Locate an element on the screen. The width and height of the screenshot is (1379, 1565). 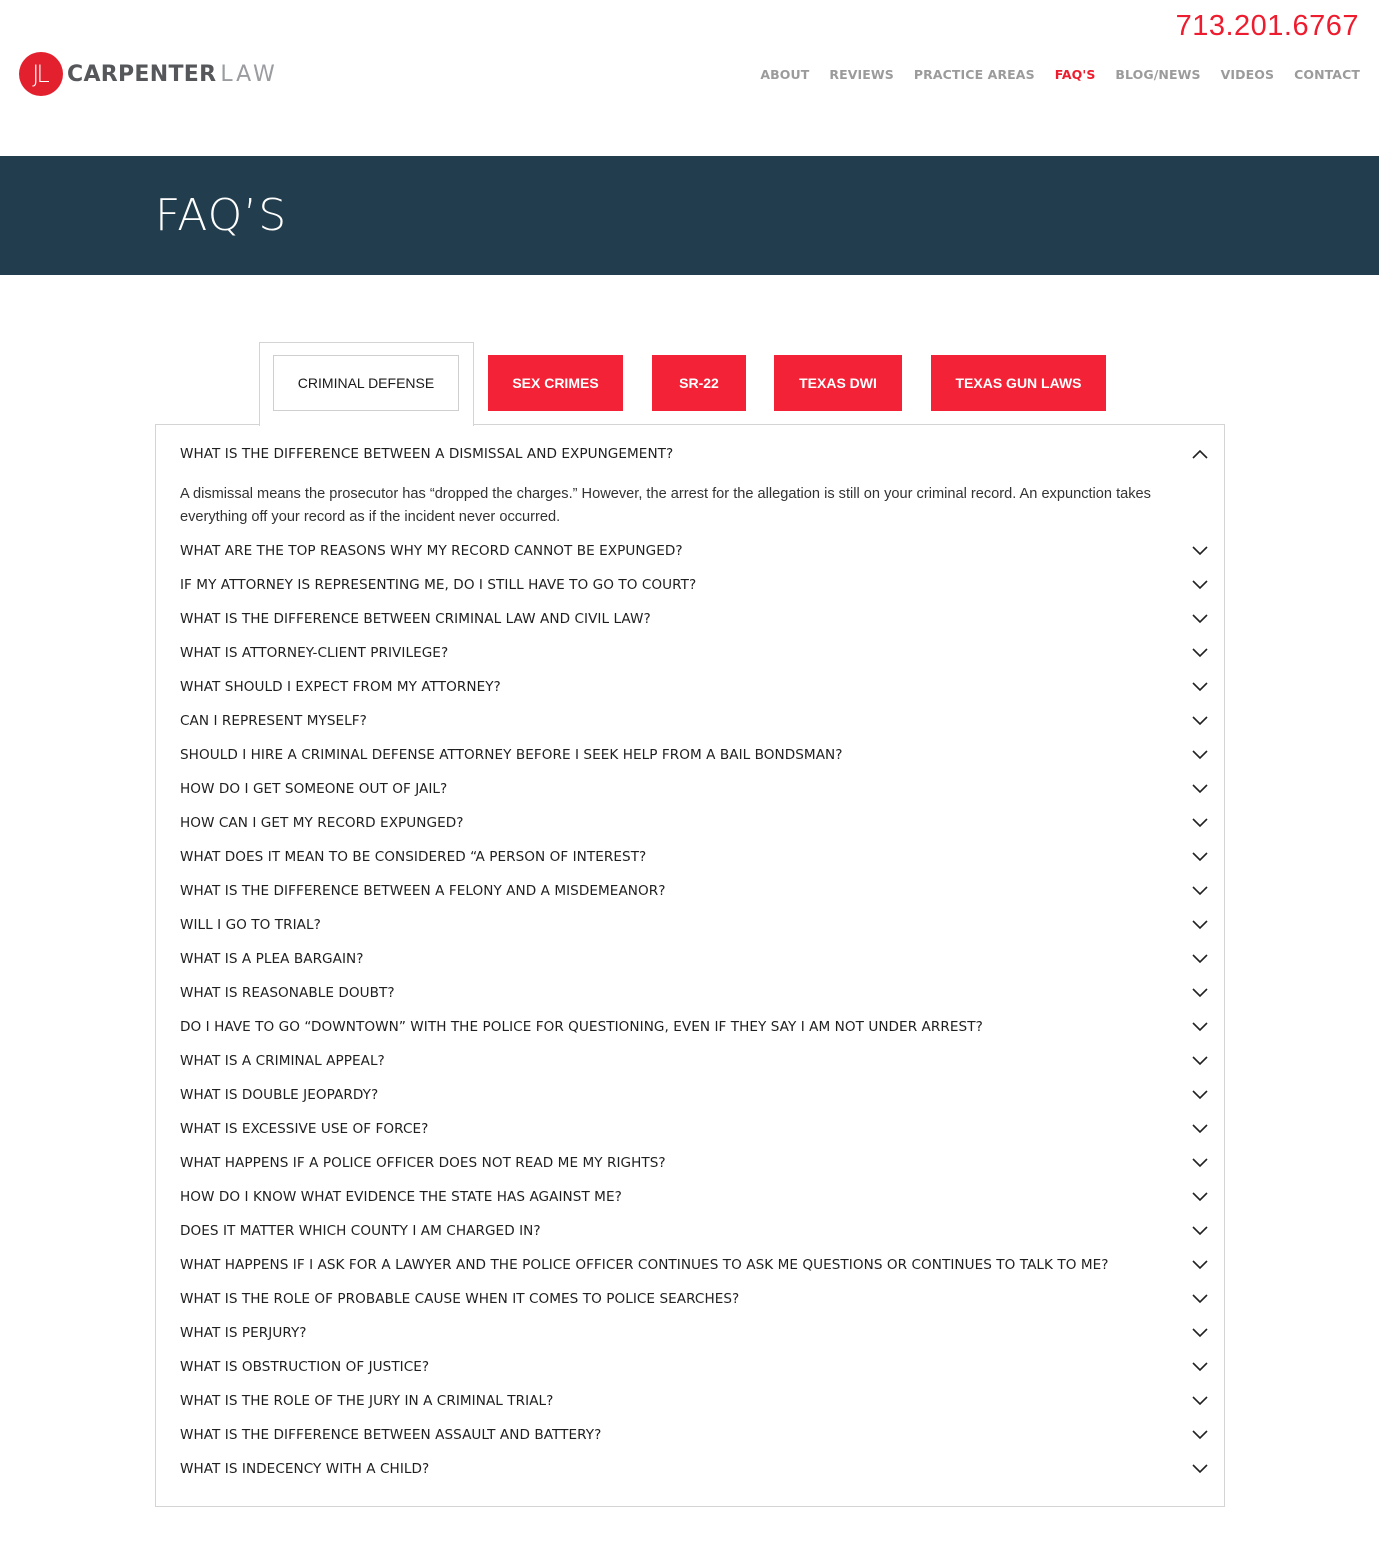
nav-faqs: FAQ'S is located at coordinates (1075, 74).